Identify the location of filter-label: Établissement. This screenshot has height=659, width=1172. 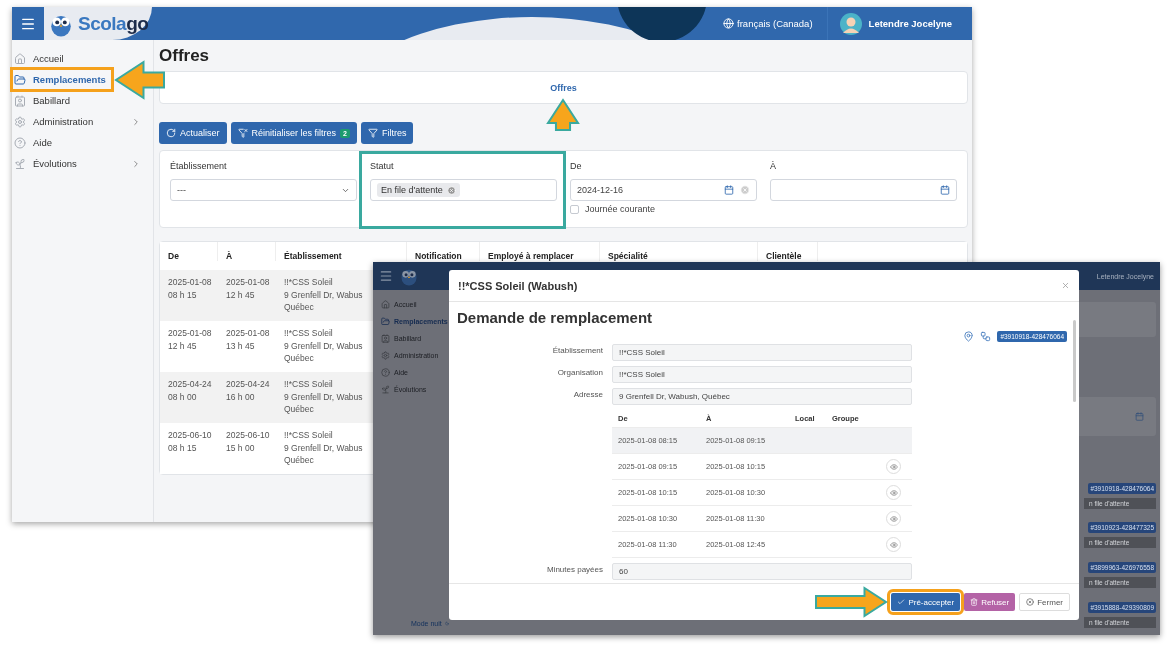
(199, 166).